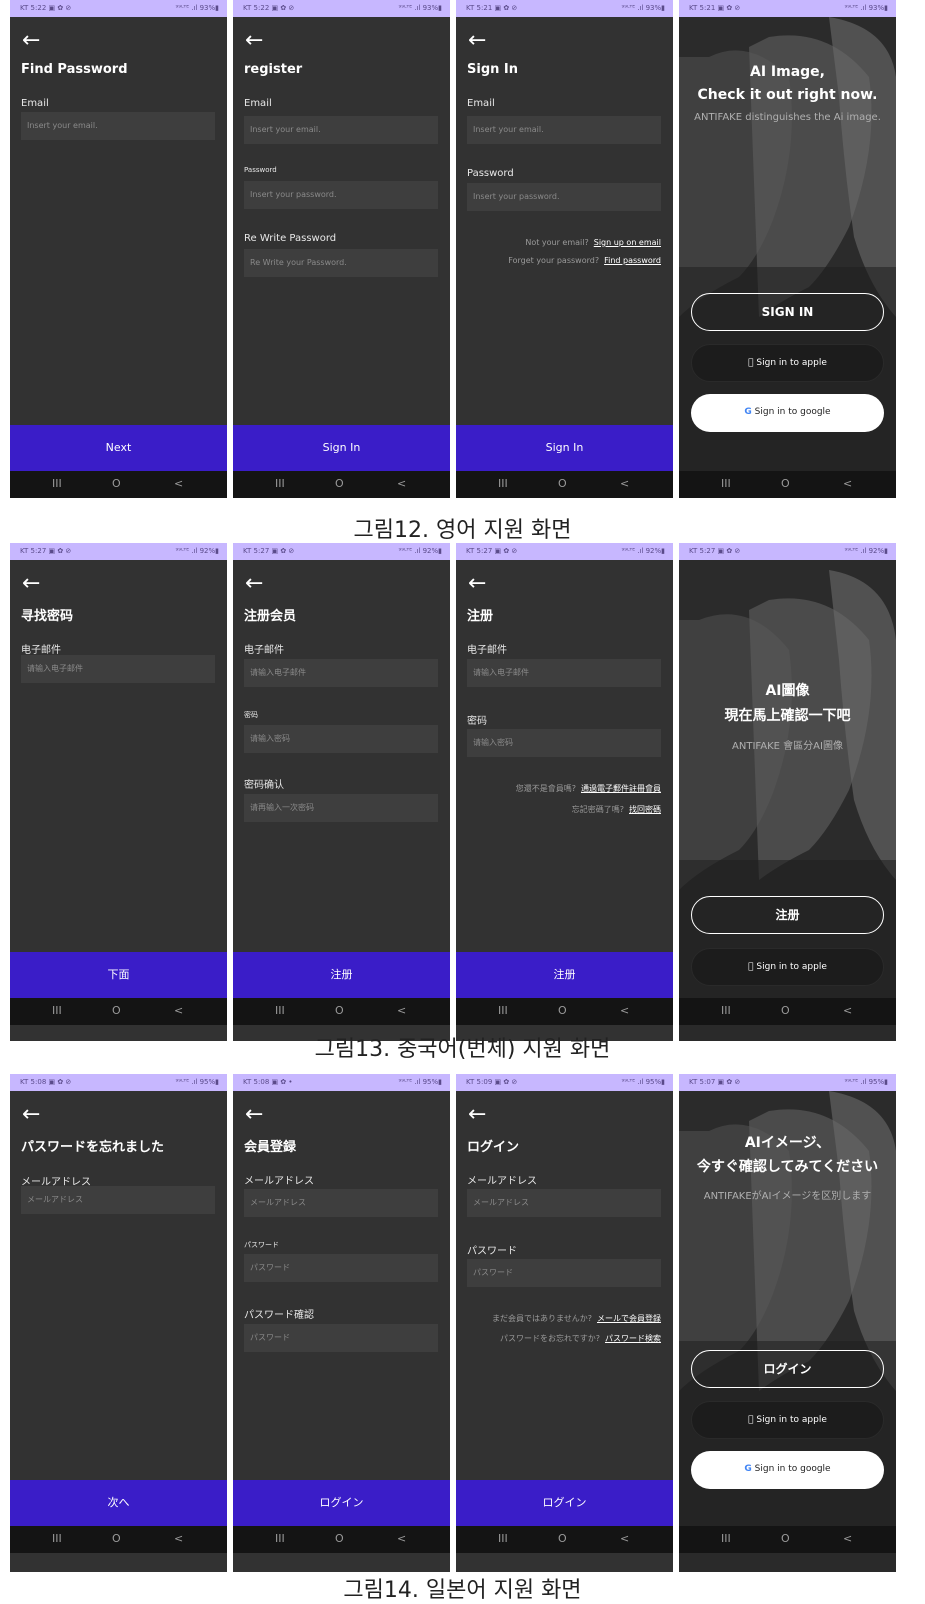 The height and width of the screenshot is (1604, 925). Describe the element at coordinates (629, 1318) in the screenshot. I see `sign-up-link: メールで会員登録` at that location.